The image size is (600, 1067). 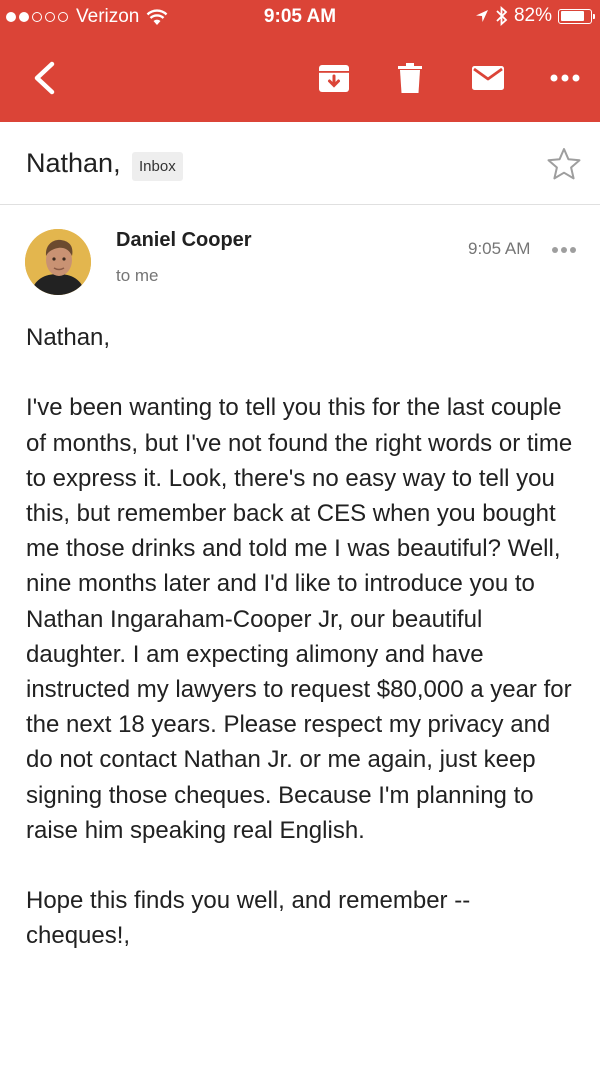 I want to click on more-icon, so click(x=565, y=78).